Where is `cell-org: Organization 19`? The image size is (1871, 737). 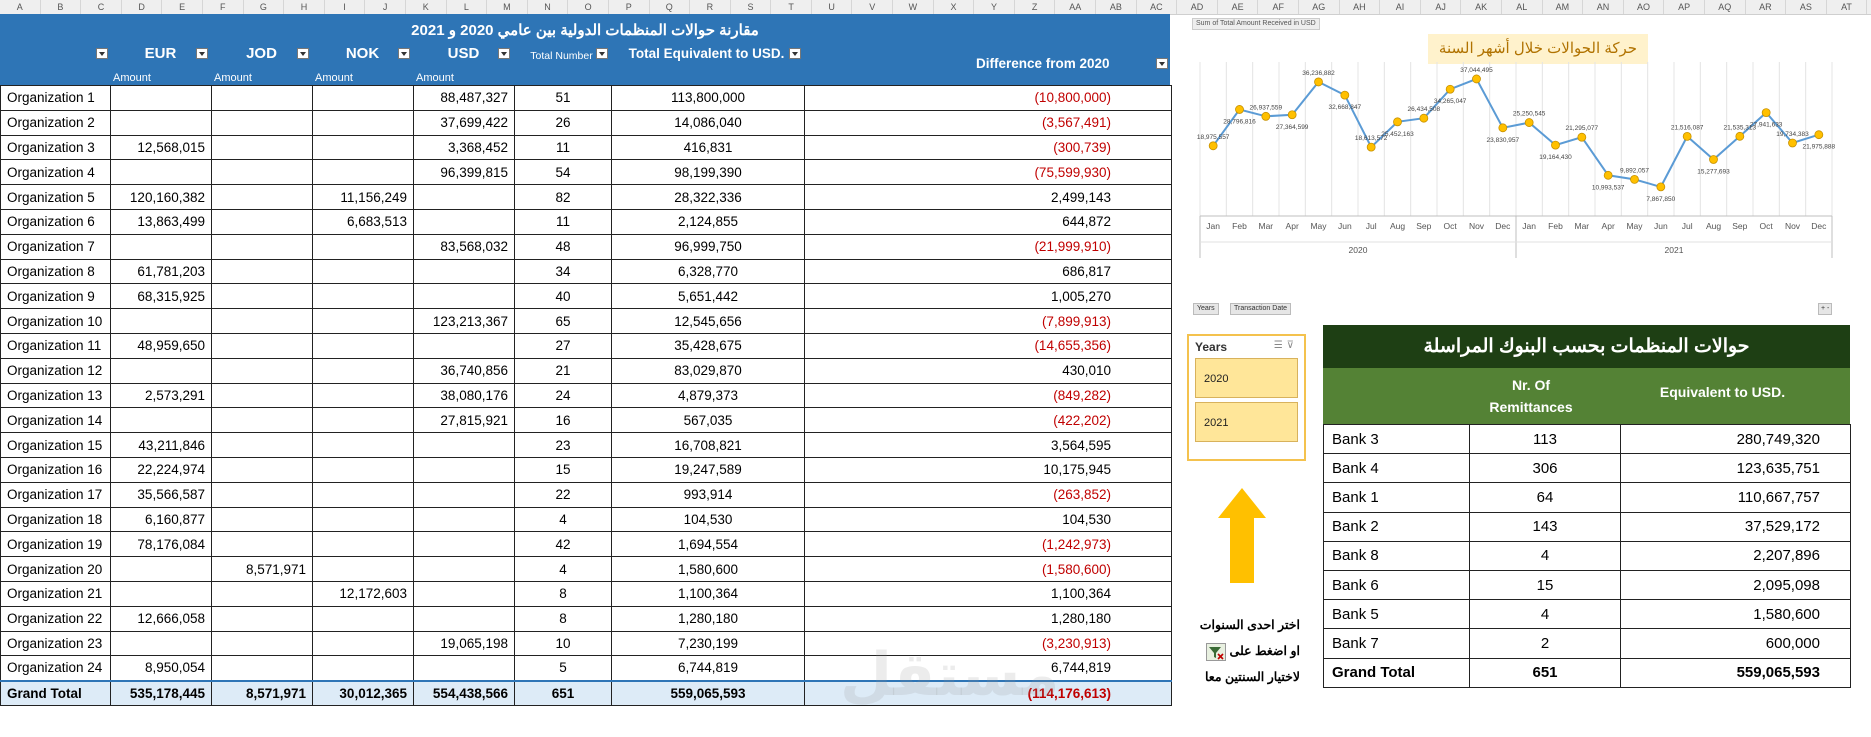 cell-org: Organization 19 is located at coordinates (55, 544).